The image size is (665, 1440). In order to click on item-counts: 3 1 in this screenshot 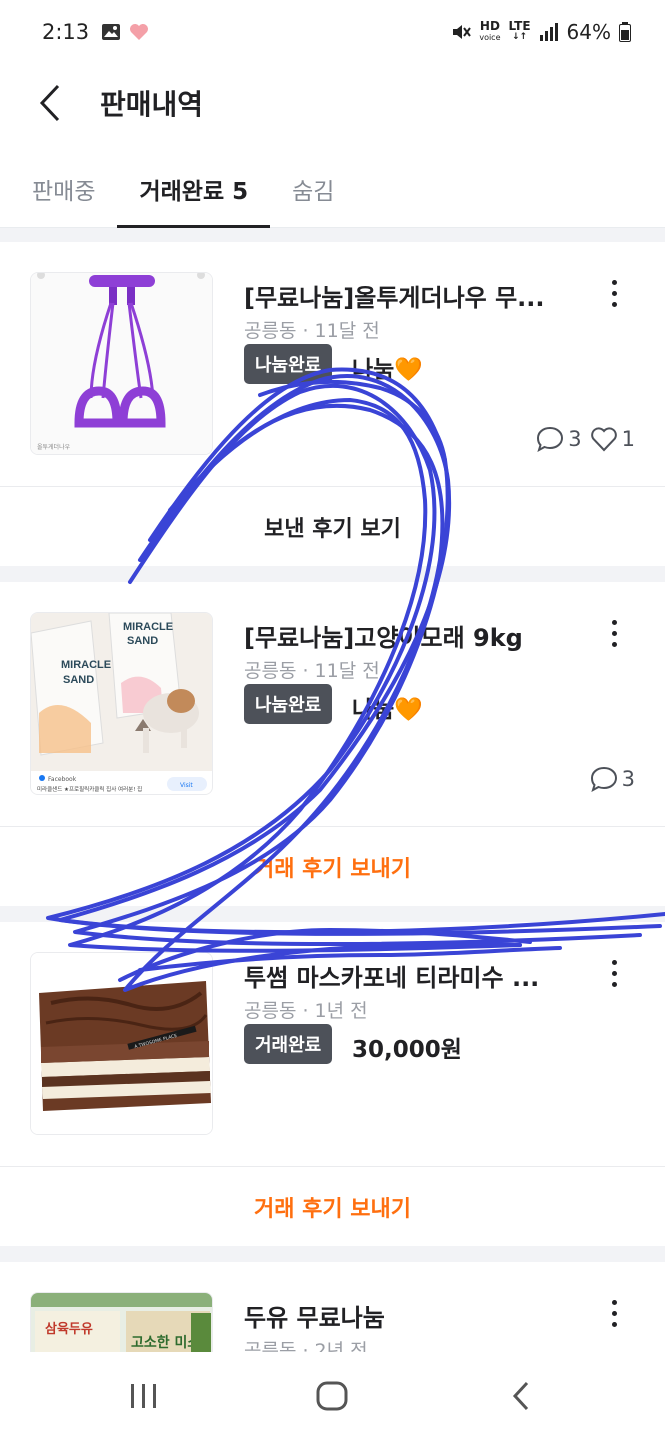, I will do `click(585, 439)`.